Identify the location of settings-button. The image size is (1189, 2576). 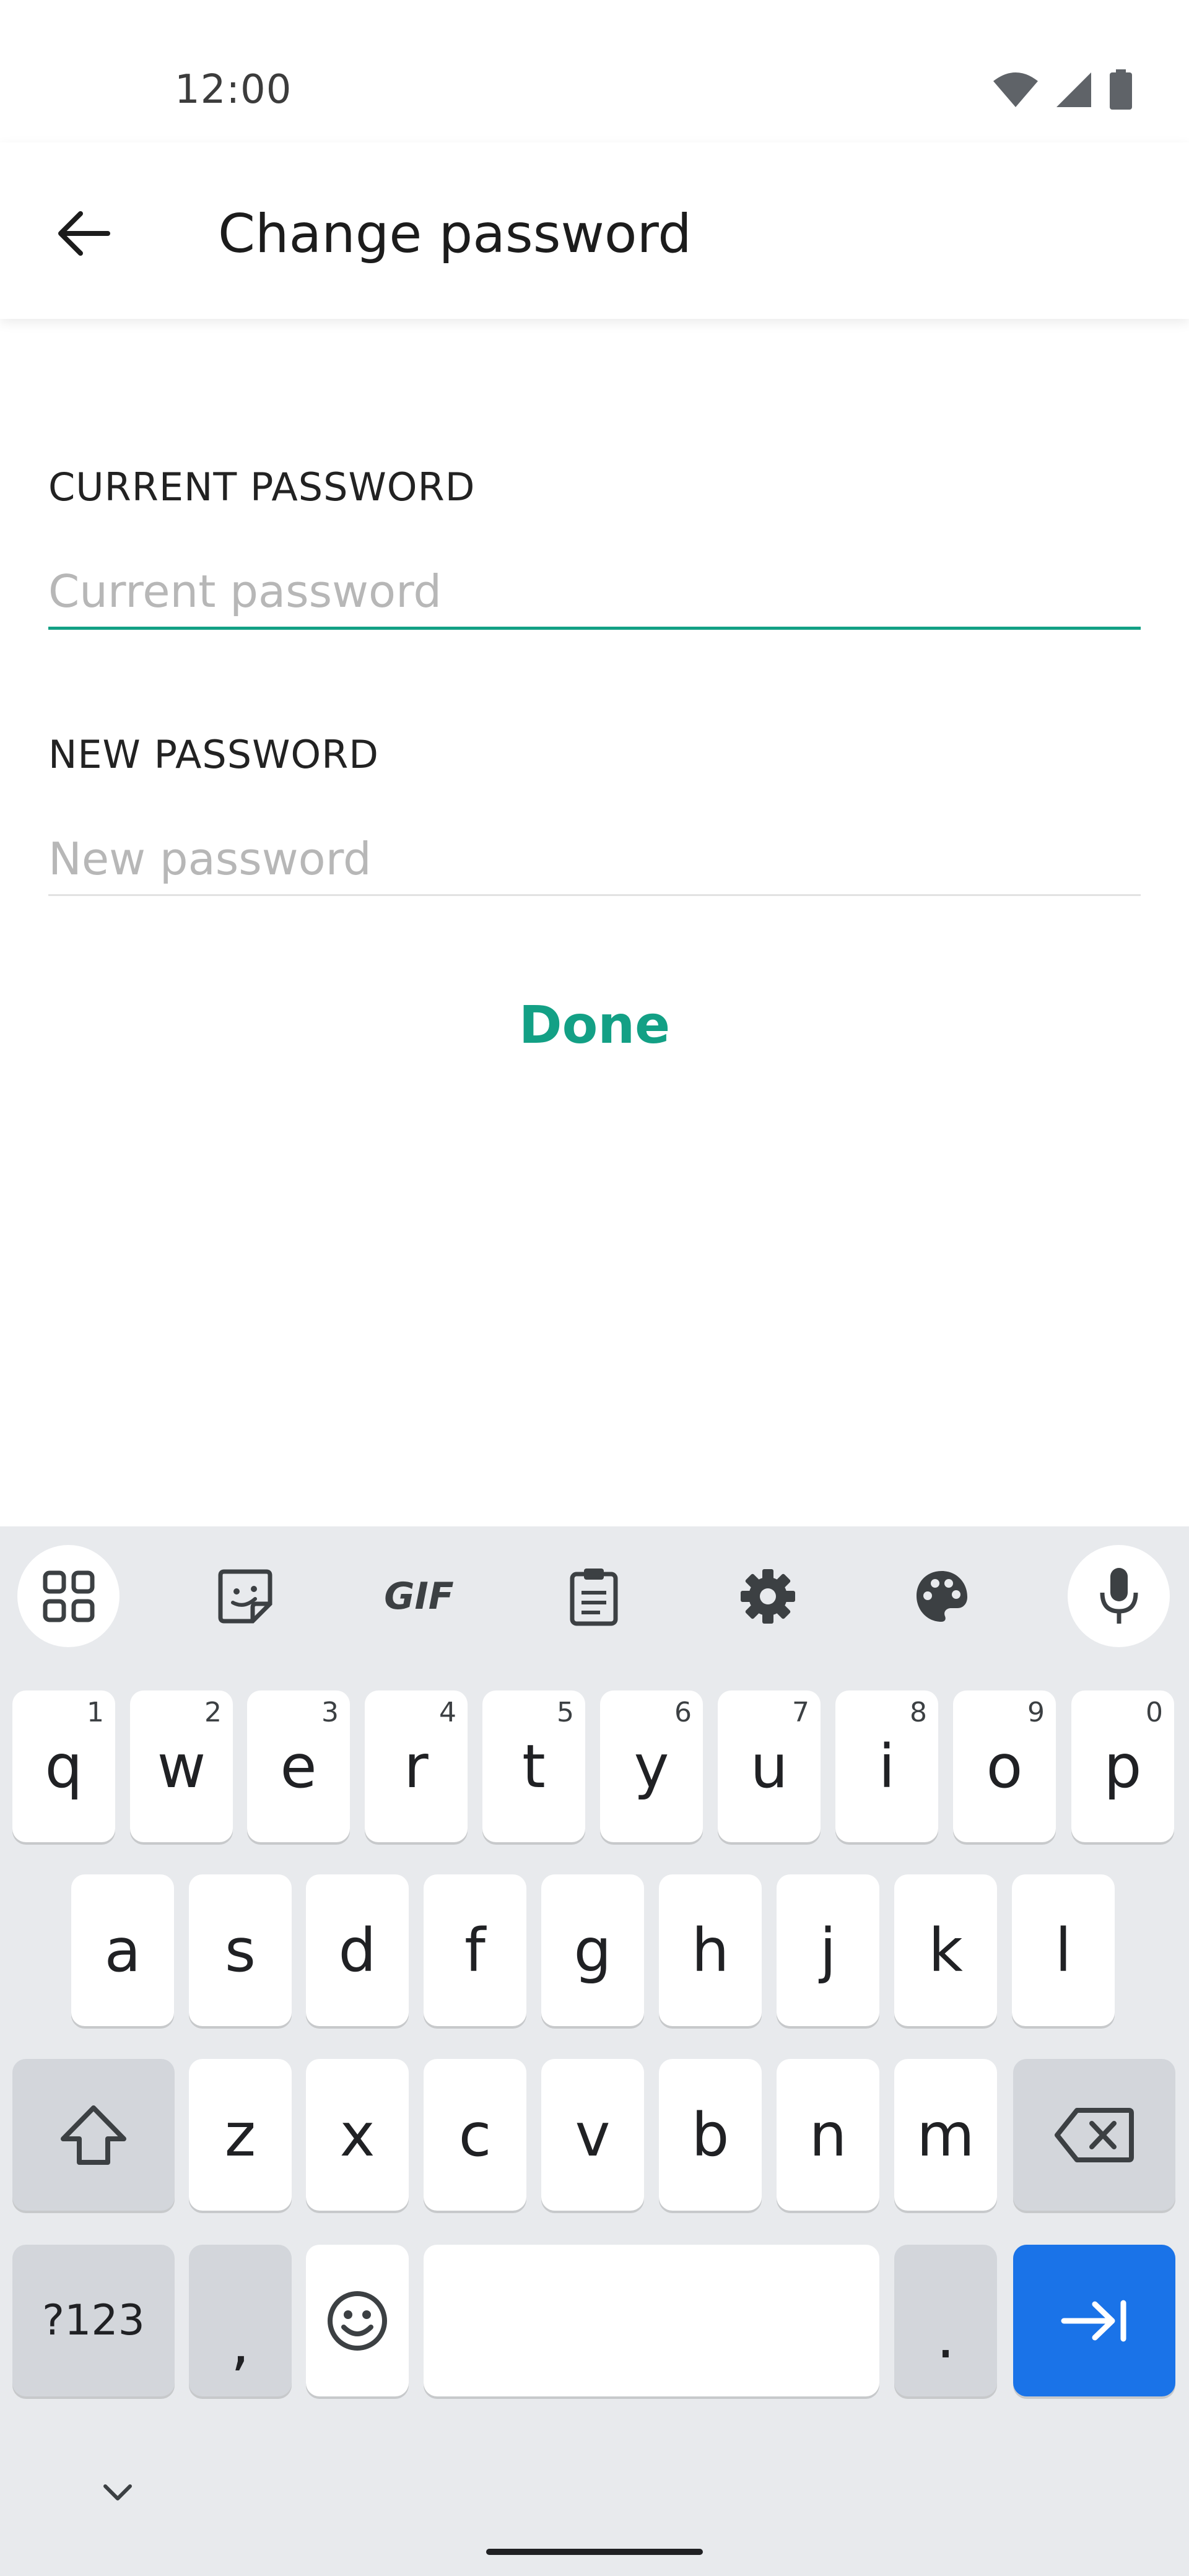
(767, 1596).